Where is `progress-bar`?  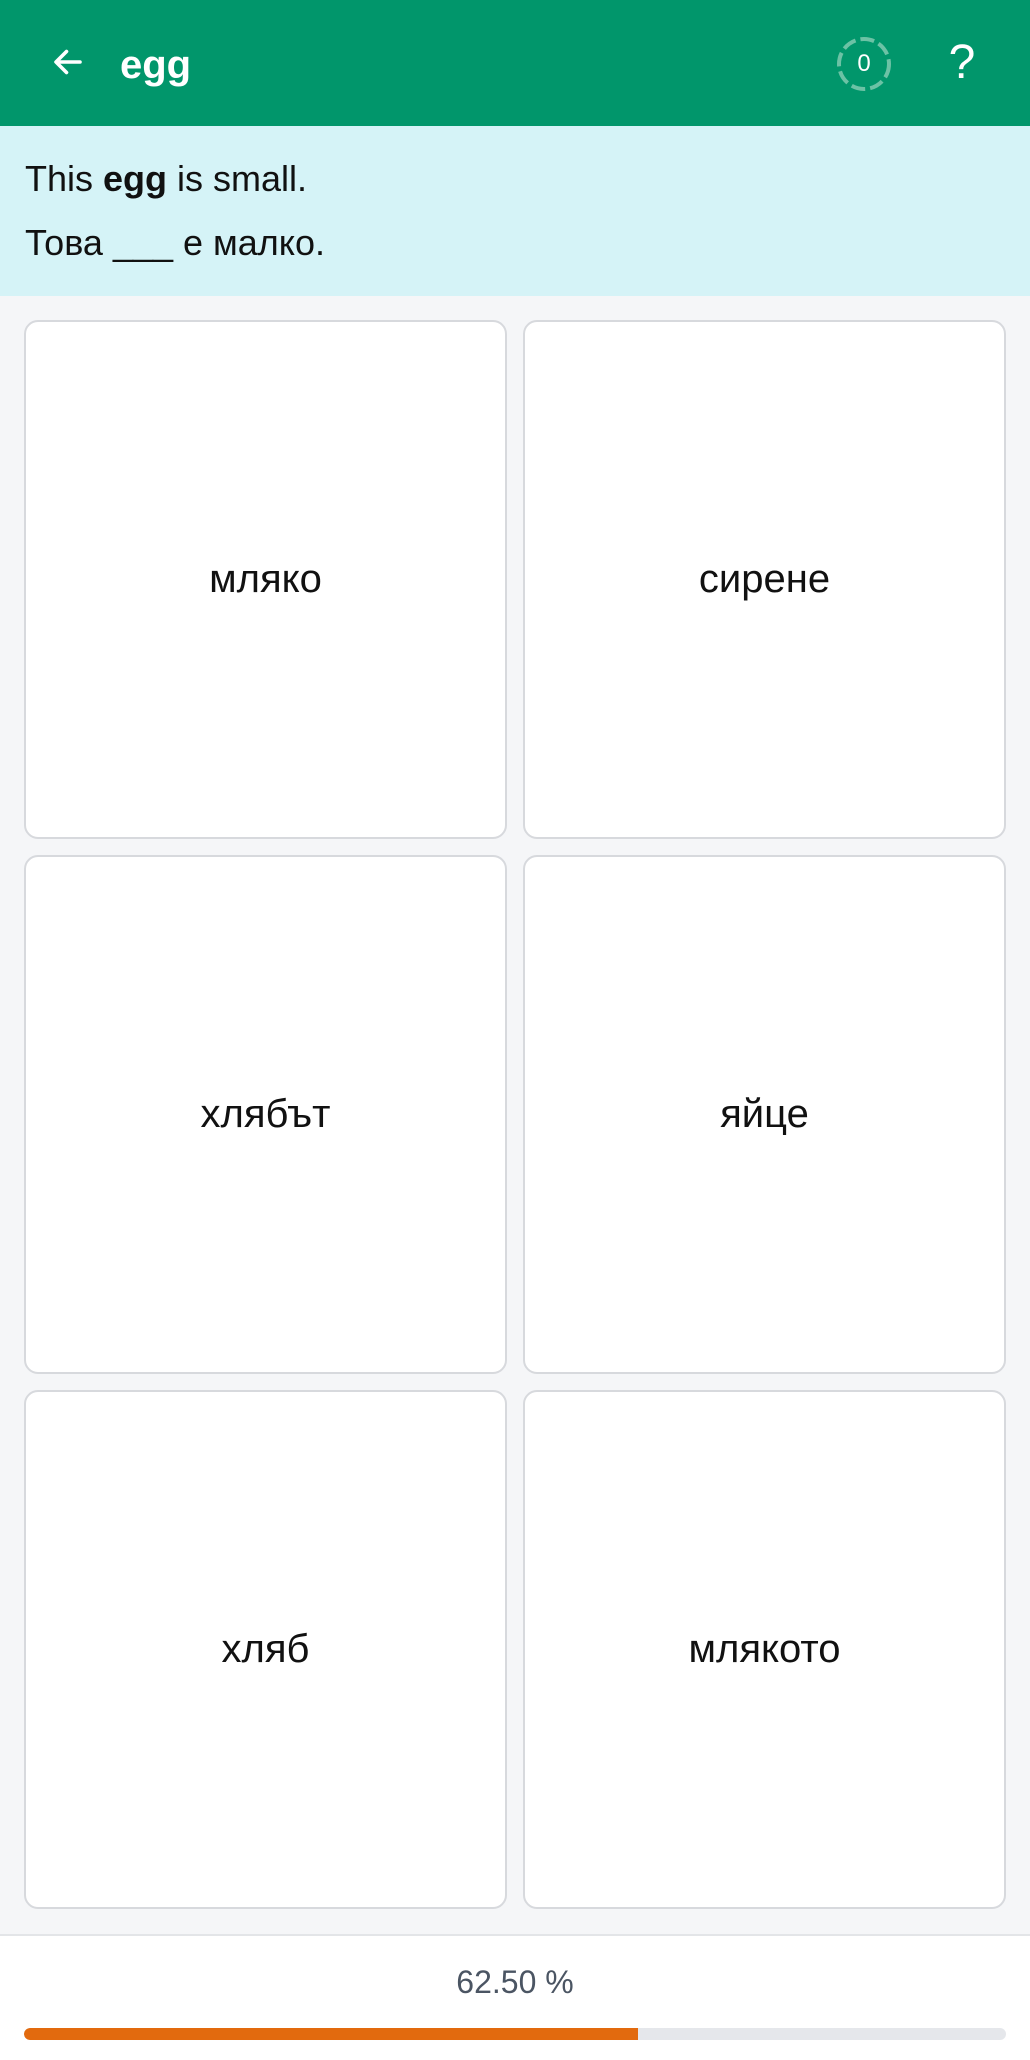
progress-bar is located at coordinates (515, 2034).